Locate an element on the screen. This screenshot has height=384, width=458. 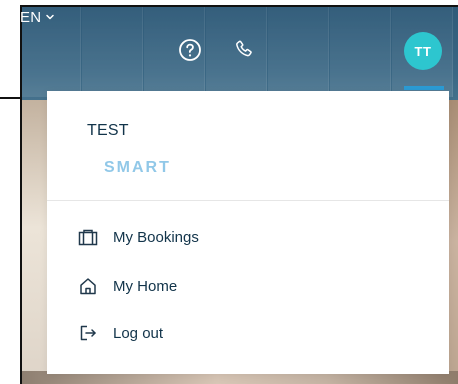
phone-icon is located at coordinates (244, 51).